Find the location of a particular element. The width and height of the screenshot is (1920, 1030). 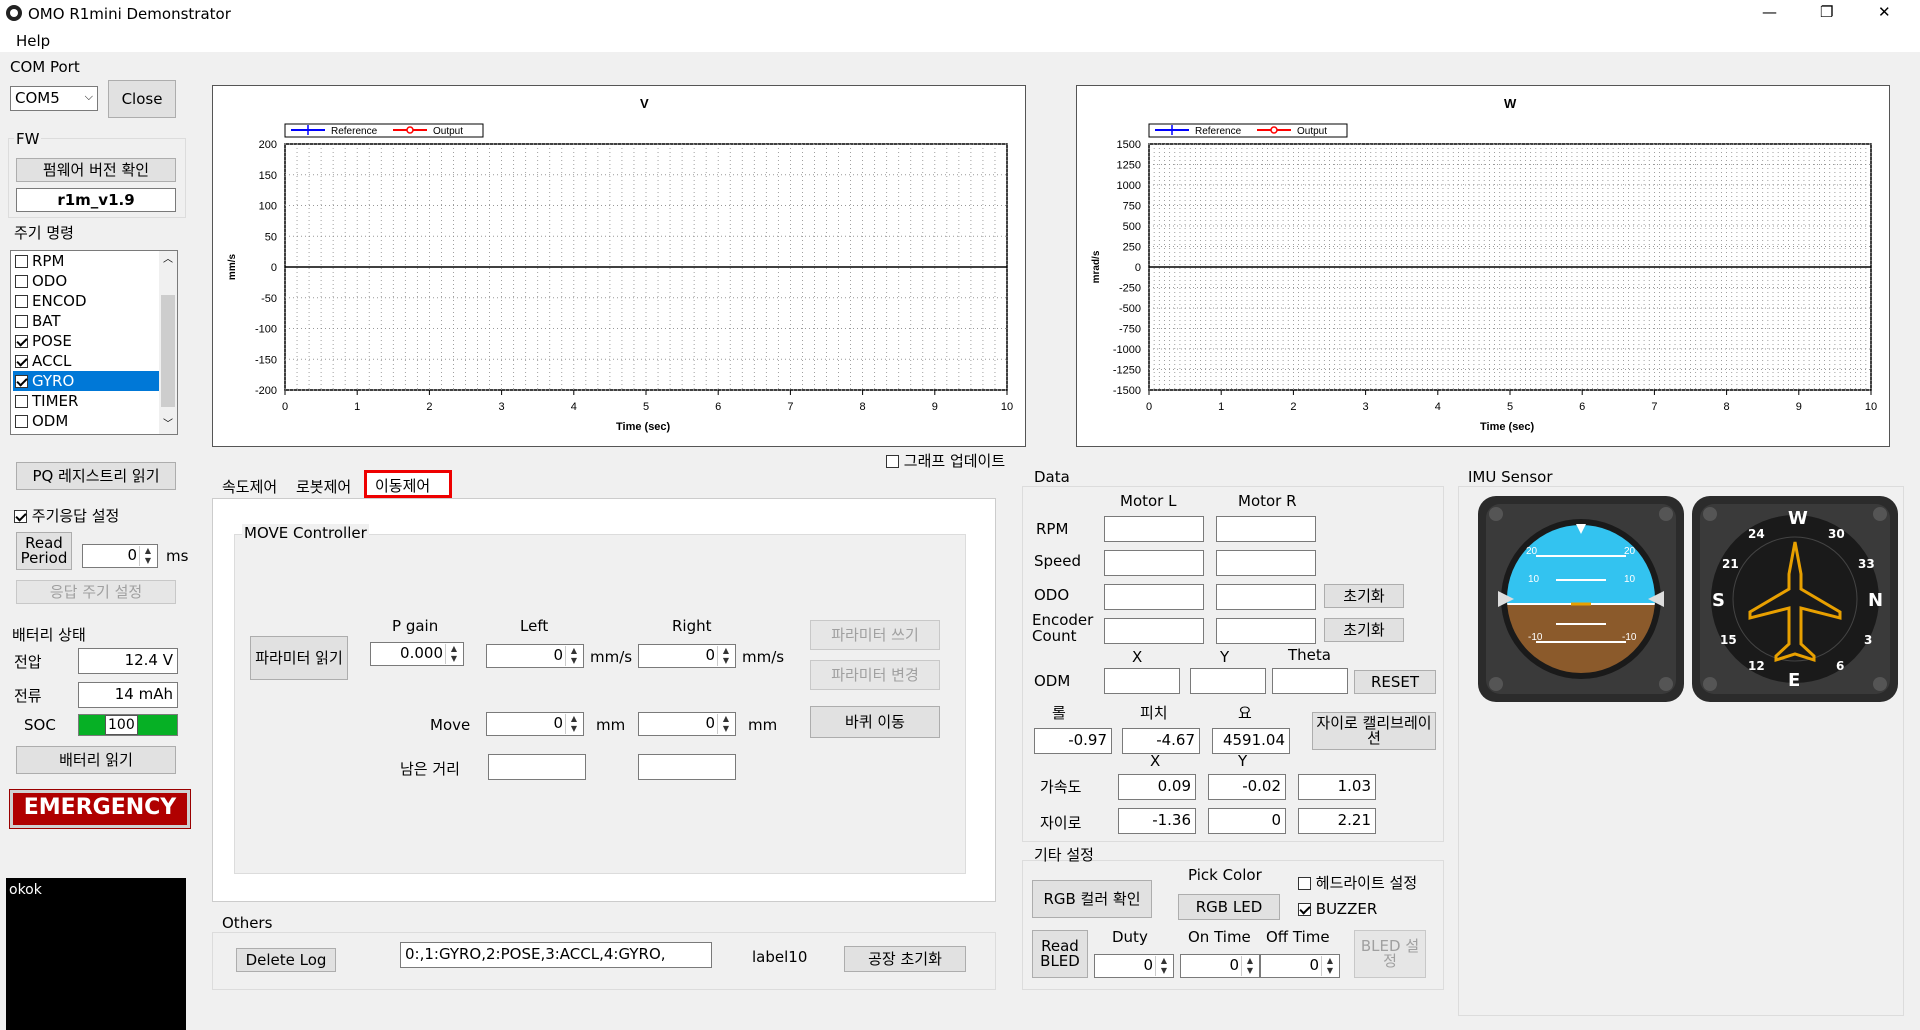

buzzer-checkbox: BUZZER is located at coordinates (1337, 909).